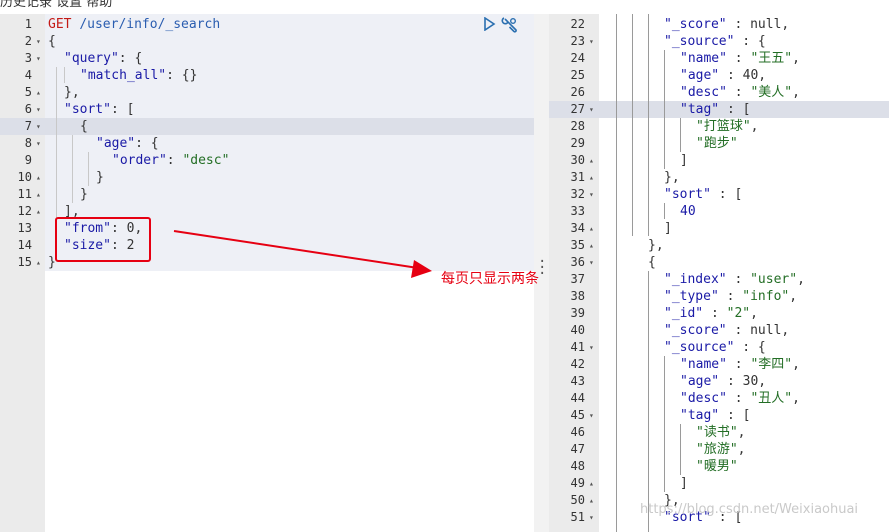  Describe the element at coordinates (577, 211) in the screenshot. I see `line-number: 33` at that location.